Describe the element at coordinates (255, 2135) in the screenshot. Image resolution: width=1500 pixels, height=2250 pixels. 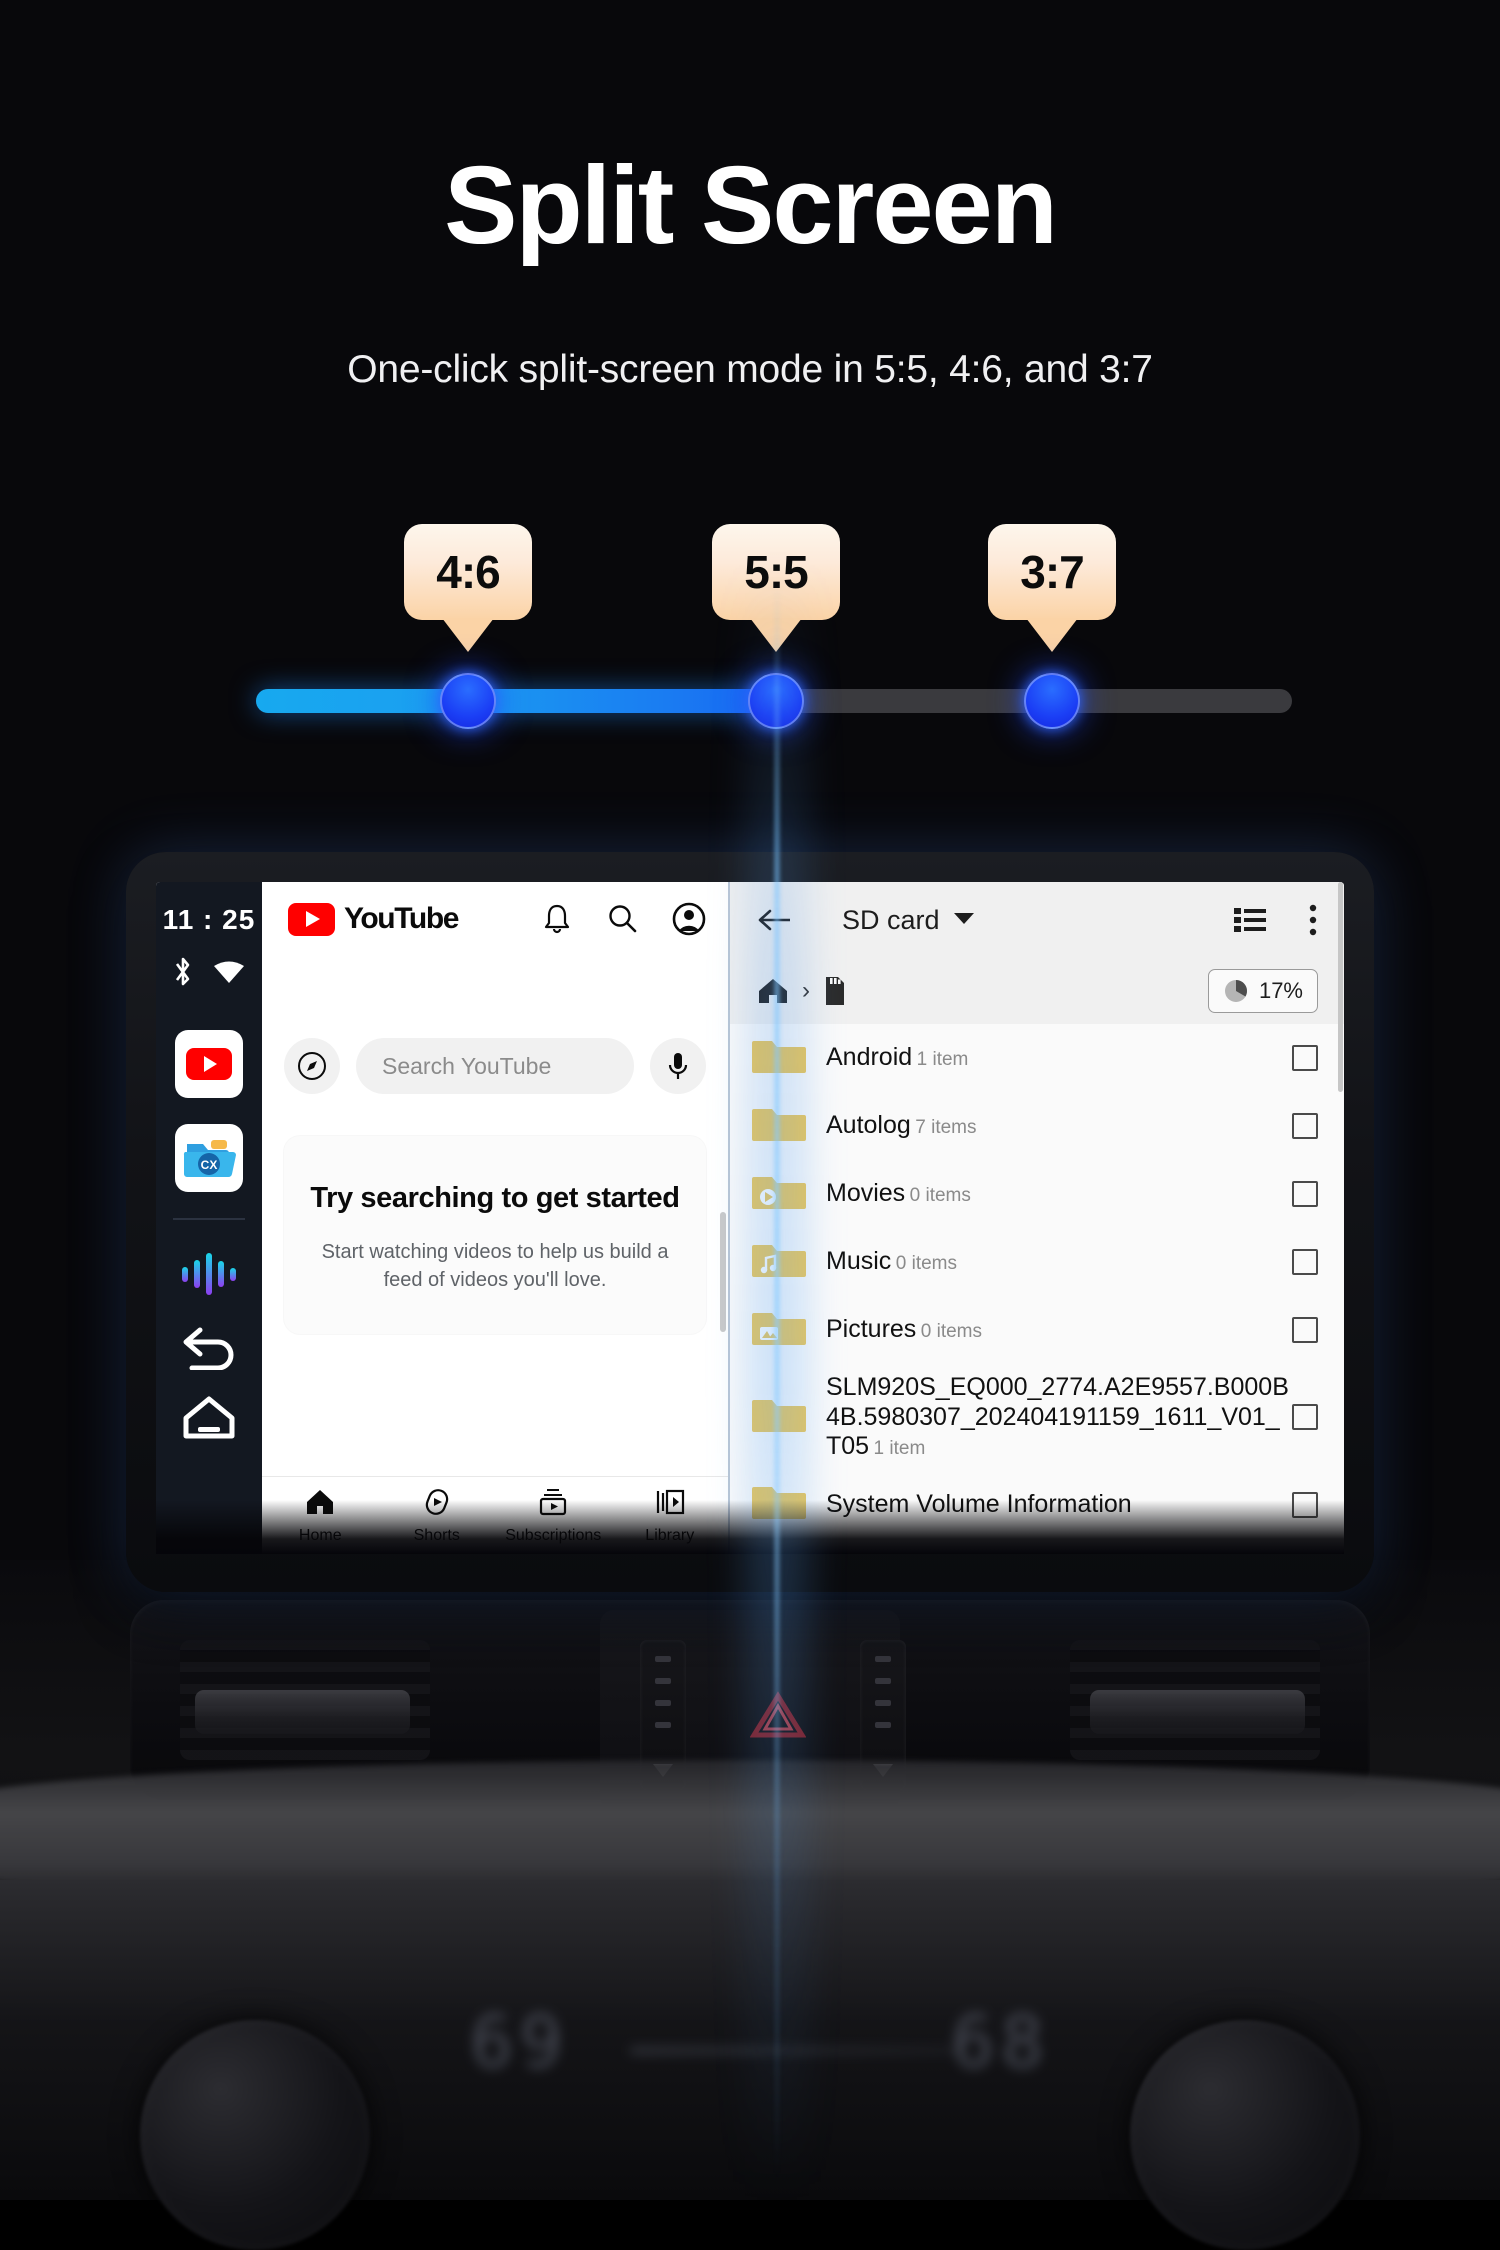
I see `climate-knob-left` at that location.